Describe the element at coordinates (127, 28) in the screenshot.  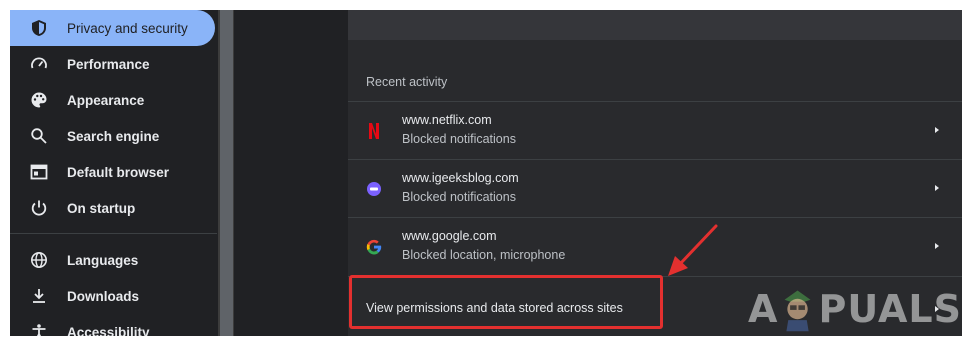
I see `sidebar-item-label: Privacy and security` at that location.